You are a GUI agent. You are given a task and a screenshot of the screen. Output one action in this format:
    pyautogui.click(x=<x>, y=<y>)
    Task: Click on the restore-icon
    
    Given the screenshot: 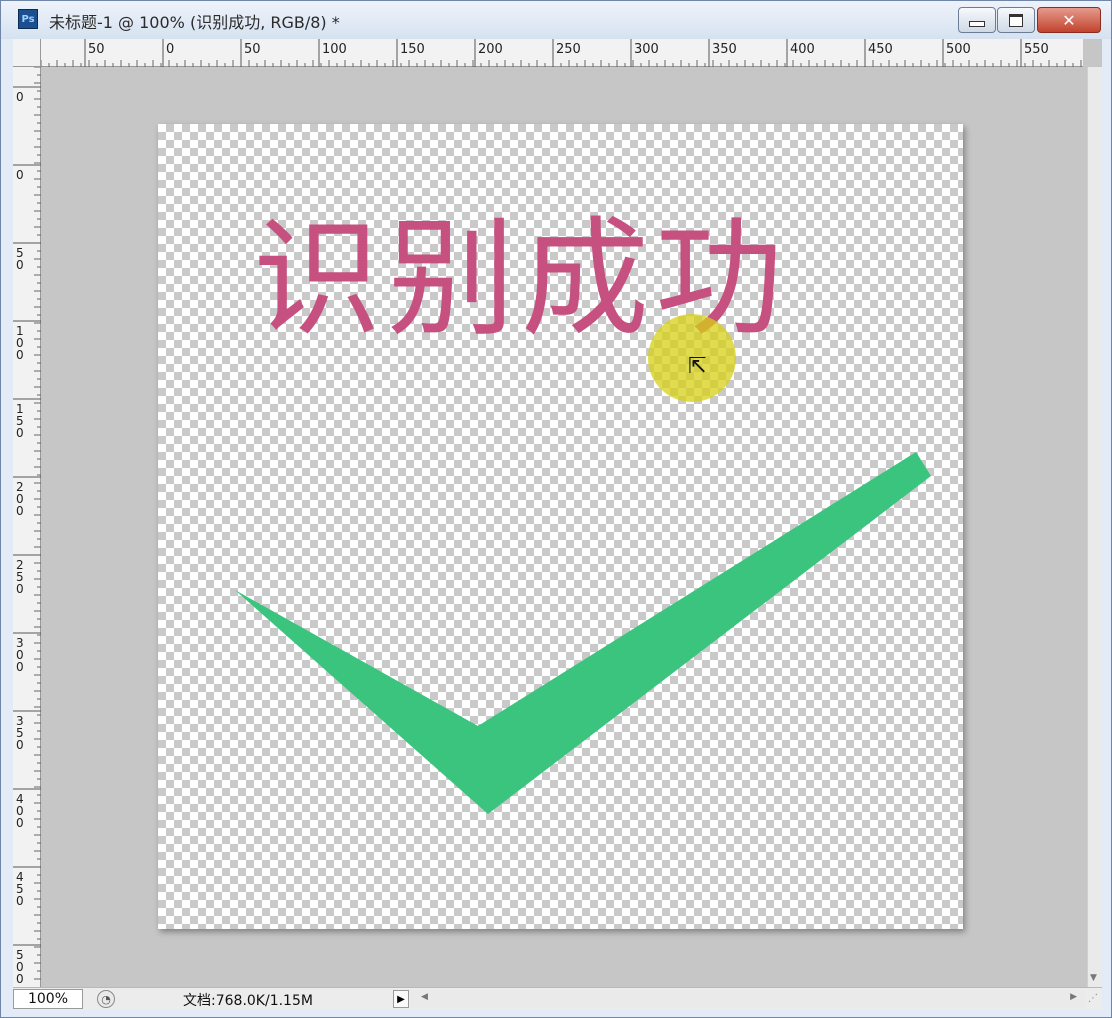 What is the action you would take?
    pyautogui.click(x=1016, y=20)
    